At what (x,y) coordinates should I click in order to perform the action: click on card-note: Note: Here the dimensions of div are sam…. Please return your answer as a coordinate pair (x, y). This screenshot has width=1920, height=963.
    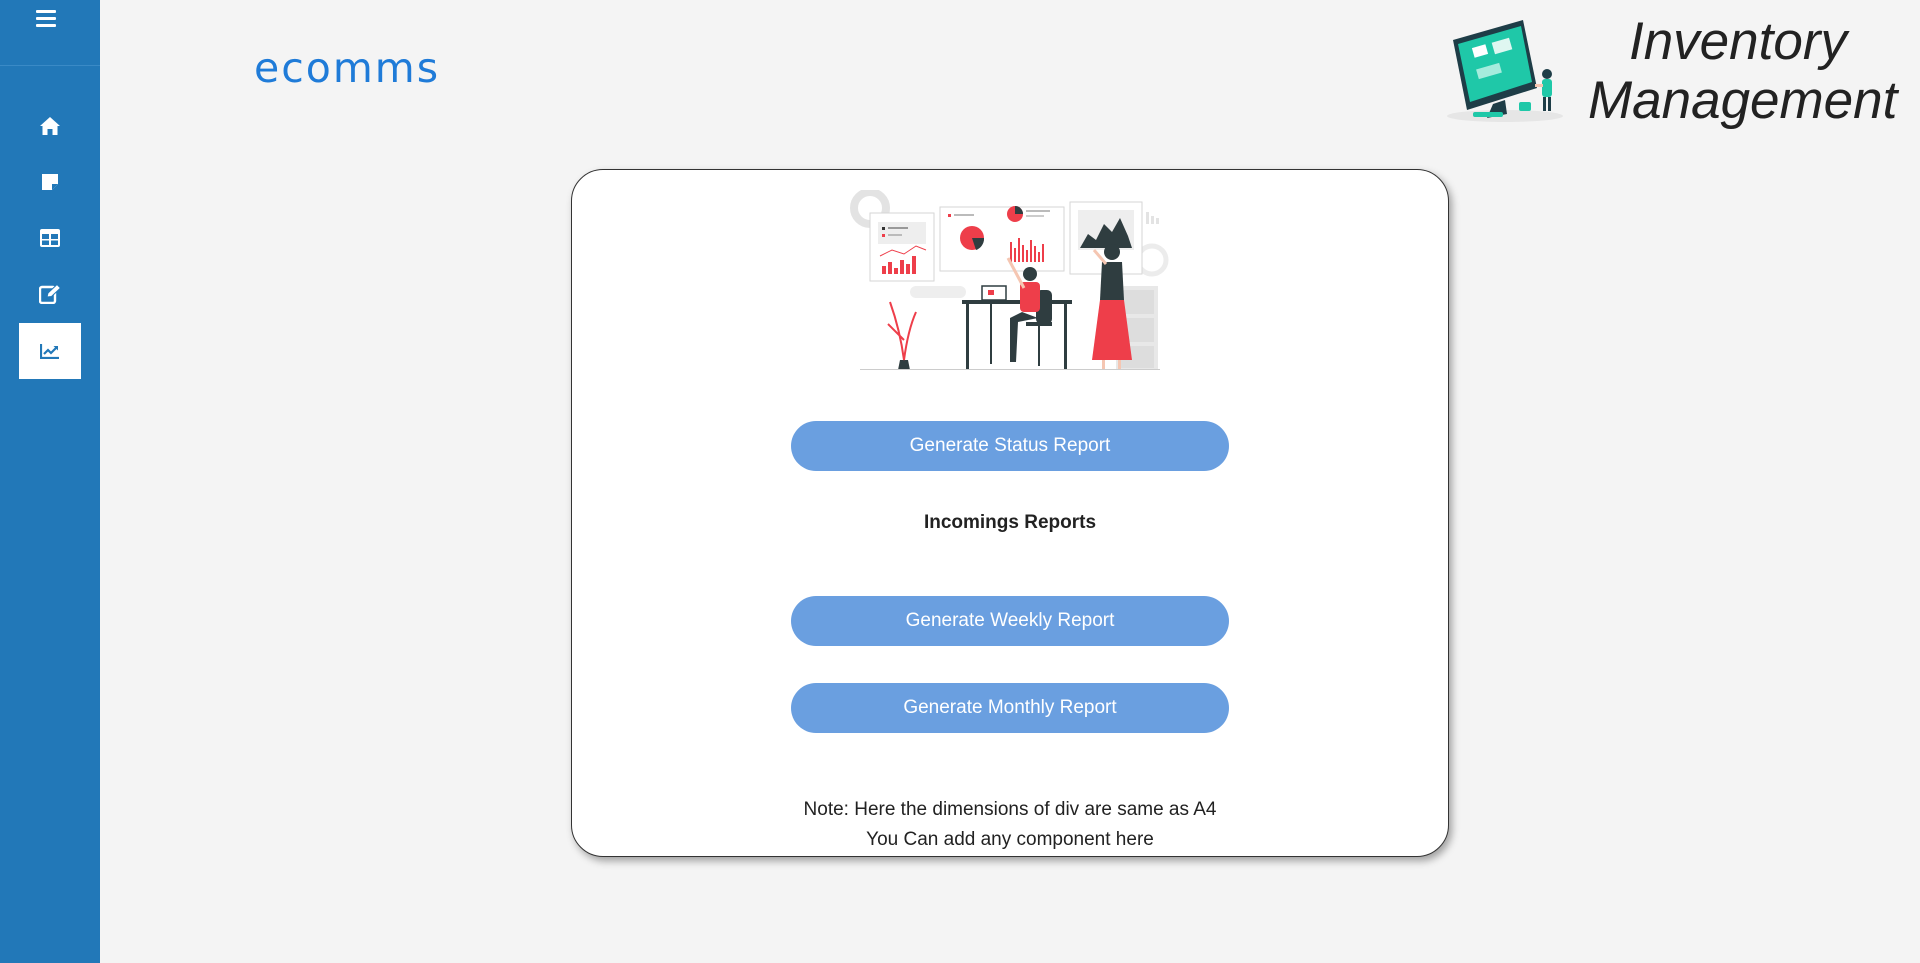
    Looking at the image, I should click on (1010, 825).